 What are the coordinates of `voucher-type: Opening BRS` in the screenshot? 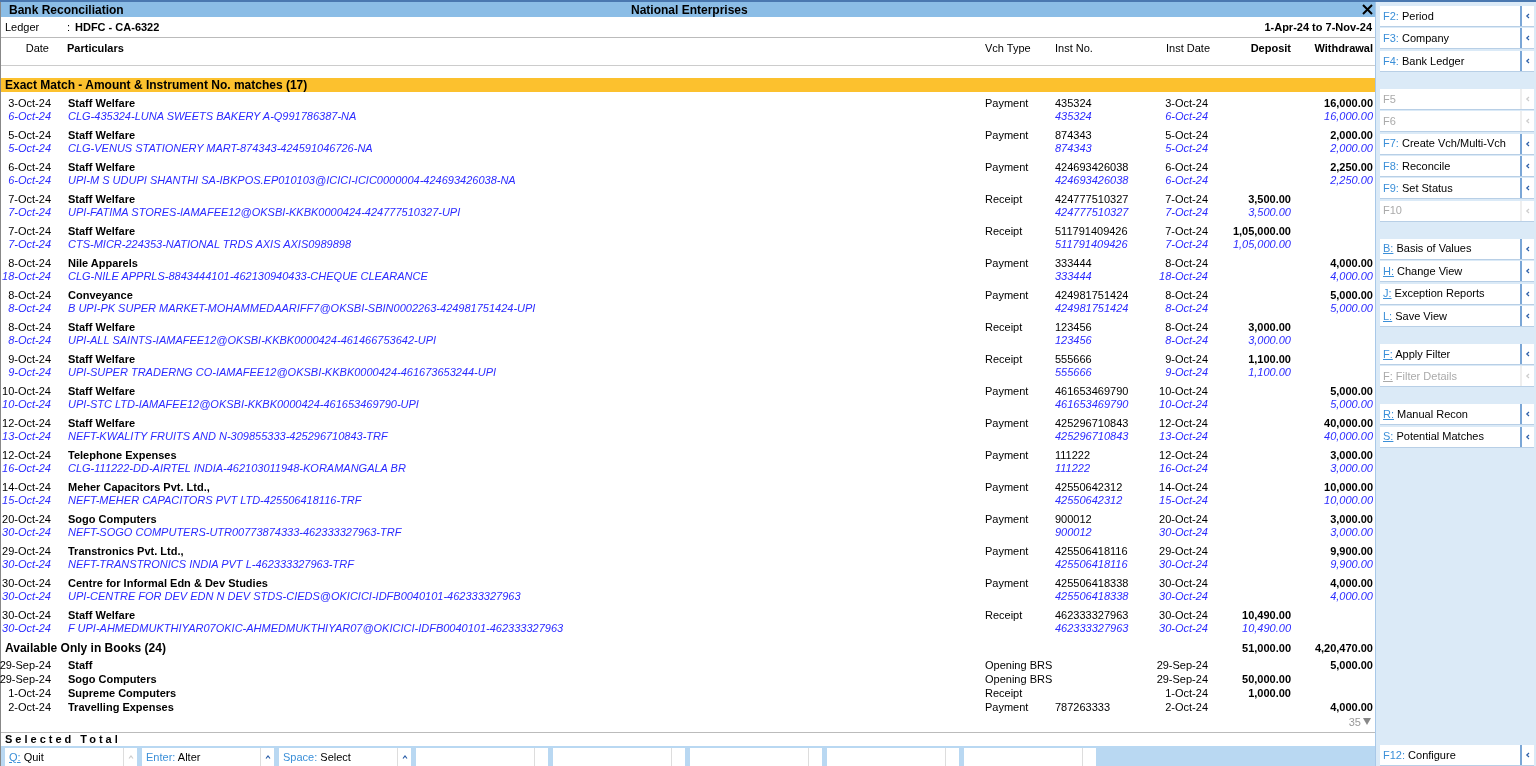 It's located at (1019, 679).